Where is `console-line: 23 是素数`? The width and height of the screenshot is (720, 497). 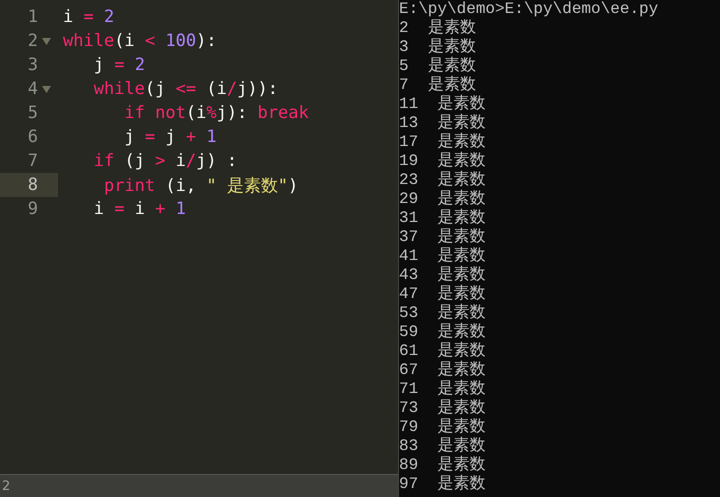 console-line: 23 是素数 is located at coordinates (442, 180).